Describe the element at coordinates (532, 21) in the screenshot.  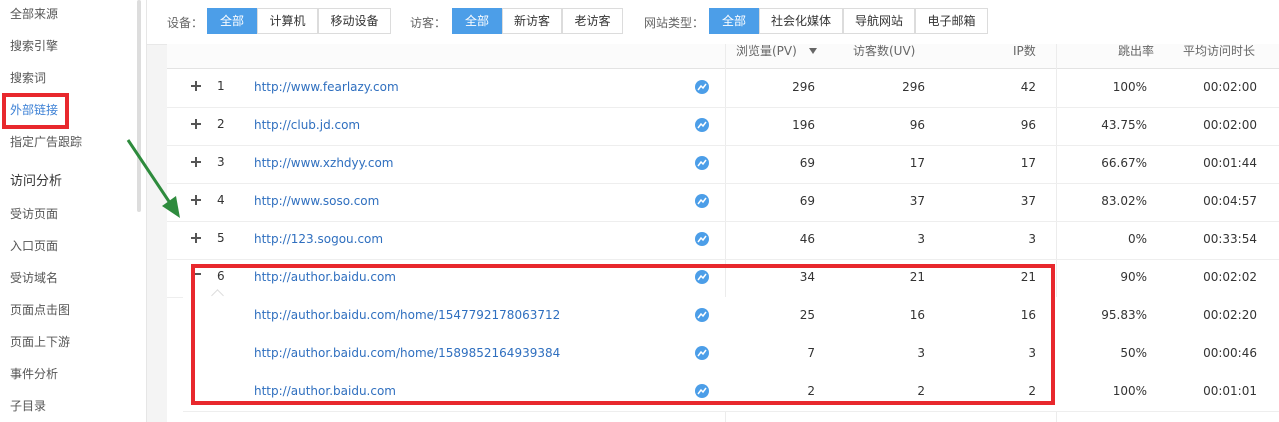
I see `visitor-new-button: 新访客` at that location.